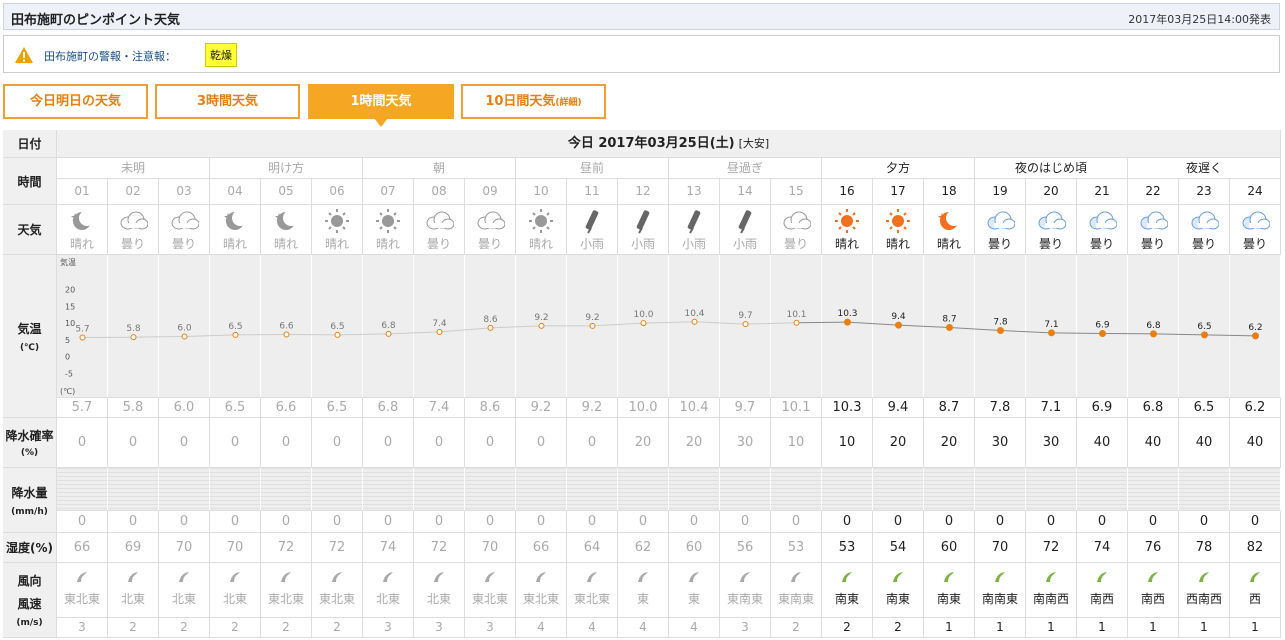 The height and width of the screenshot is (640, 1285). Describe the element at coordinates (381, 105) in the screenshot. I see `tab-1hour: 1時間天気` at that location.